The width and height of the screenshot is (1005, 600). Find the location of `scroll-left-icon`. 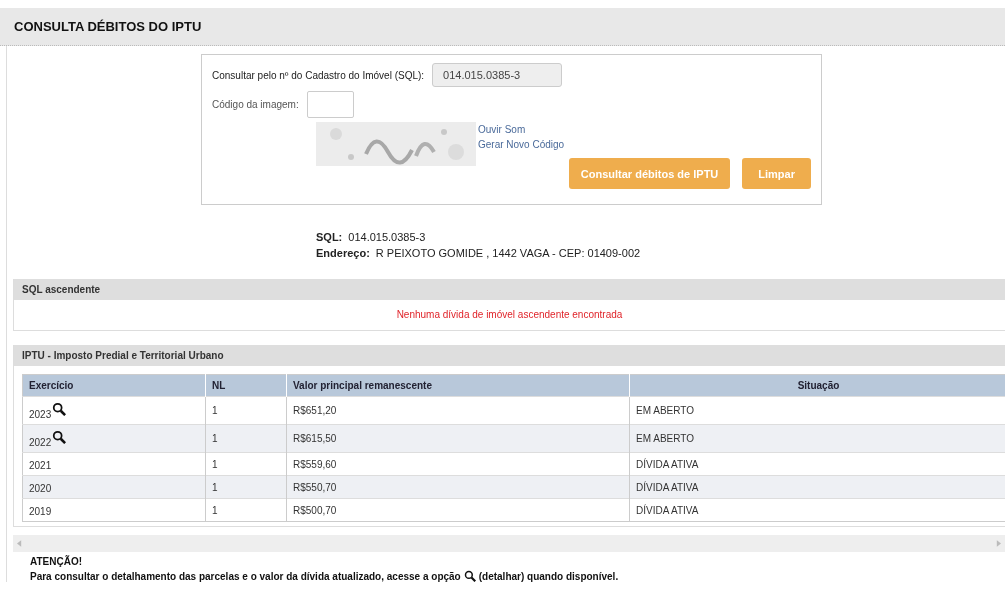

scroll-left-icon is located at coordinates (19, 543).